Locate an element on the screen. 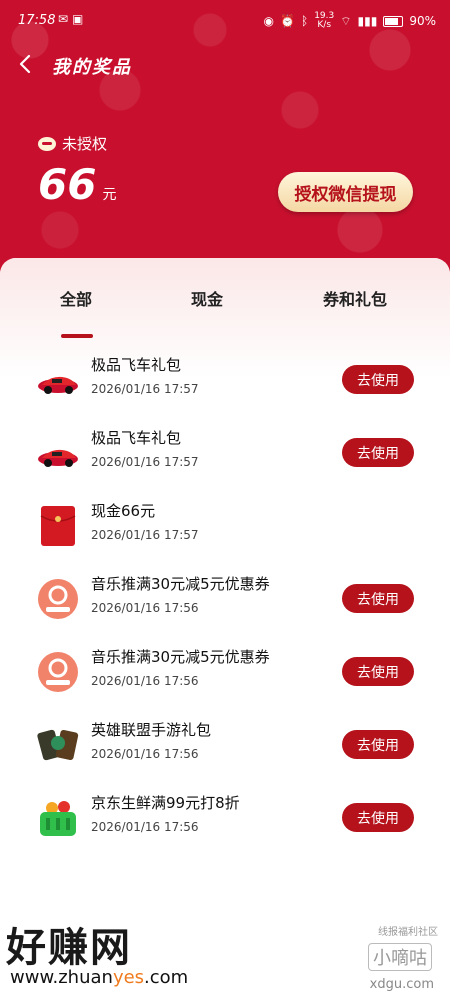 The height and width of the screenshot is (1000, 450). watermark-url-prefix: www.zhuan is located at coordinates (61, 977).